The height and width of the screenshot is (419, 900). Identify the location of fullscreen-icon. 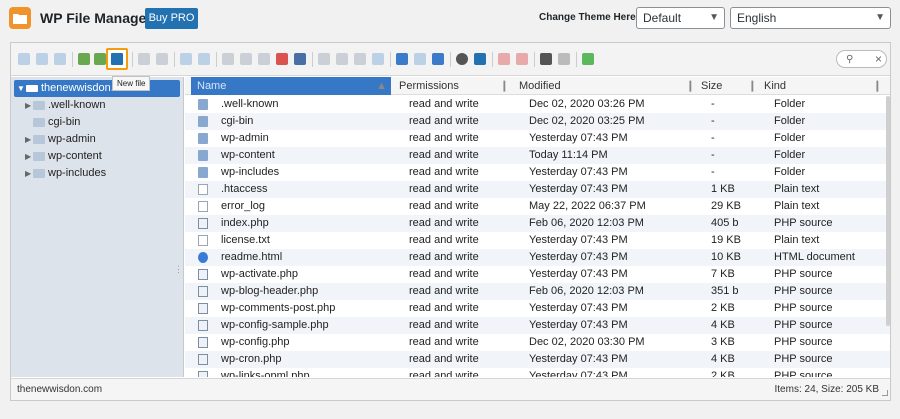
(588, 59).